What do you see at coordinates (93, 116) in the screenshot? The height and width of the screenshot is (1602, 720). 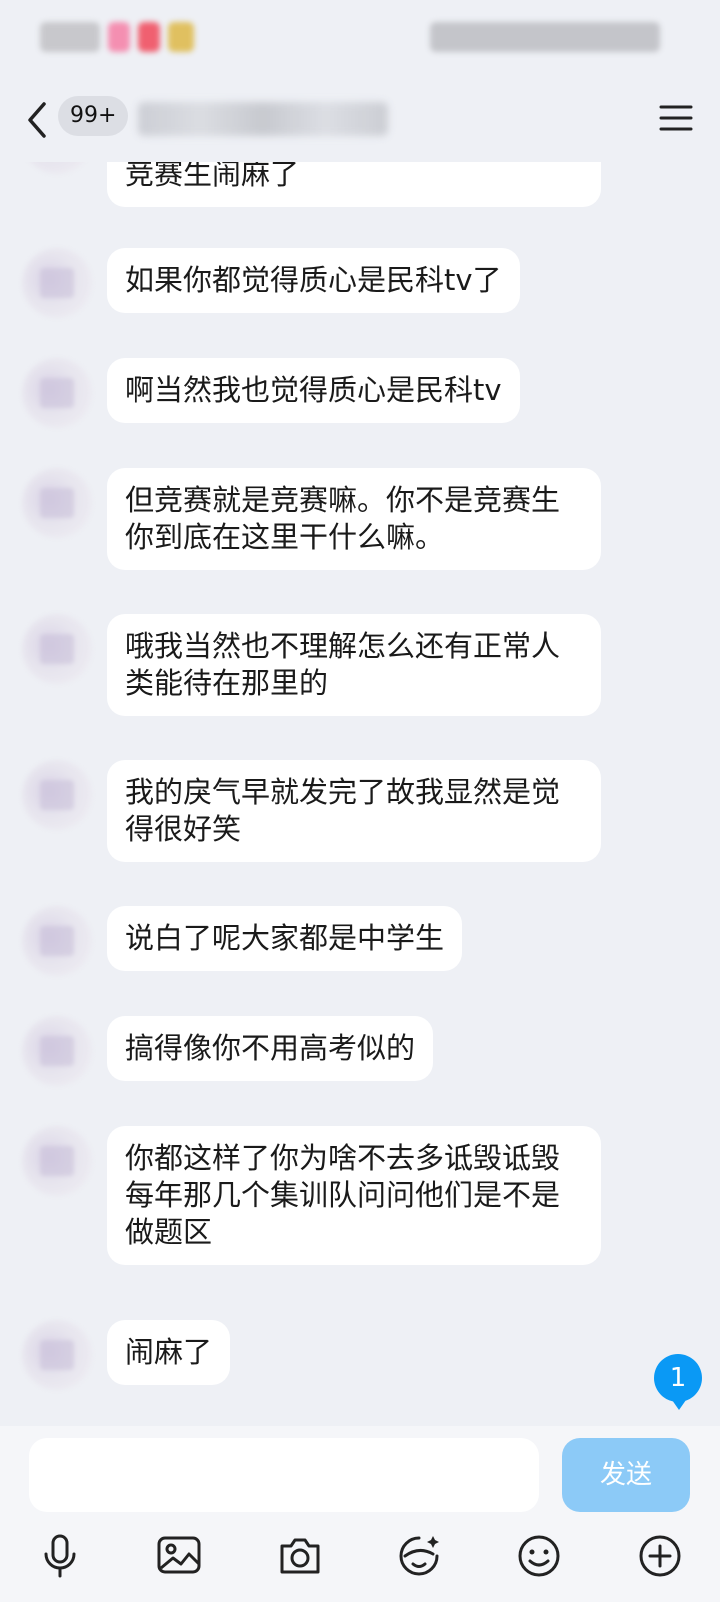 I see `unread-count-badge: 99+` at bounding box center [93, 116].